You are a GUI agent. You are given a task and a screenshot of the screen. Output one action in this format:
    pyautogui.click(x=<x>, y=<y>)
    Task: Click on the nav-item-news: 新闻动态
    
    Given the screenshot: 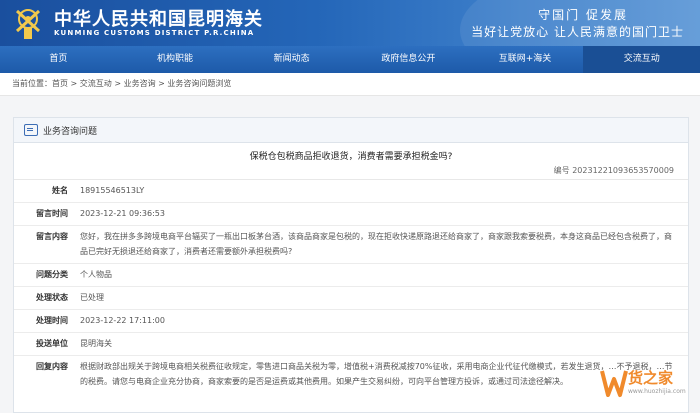 What is the action you would take?
    pyautogui.click(x=291, y=59)
    